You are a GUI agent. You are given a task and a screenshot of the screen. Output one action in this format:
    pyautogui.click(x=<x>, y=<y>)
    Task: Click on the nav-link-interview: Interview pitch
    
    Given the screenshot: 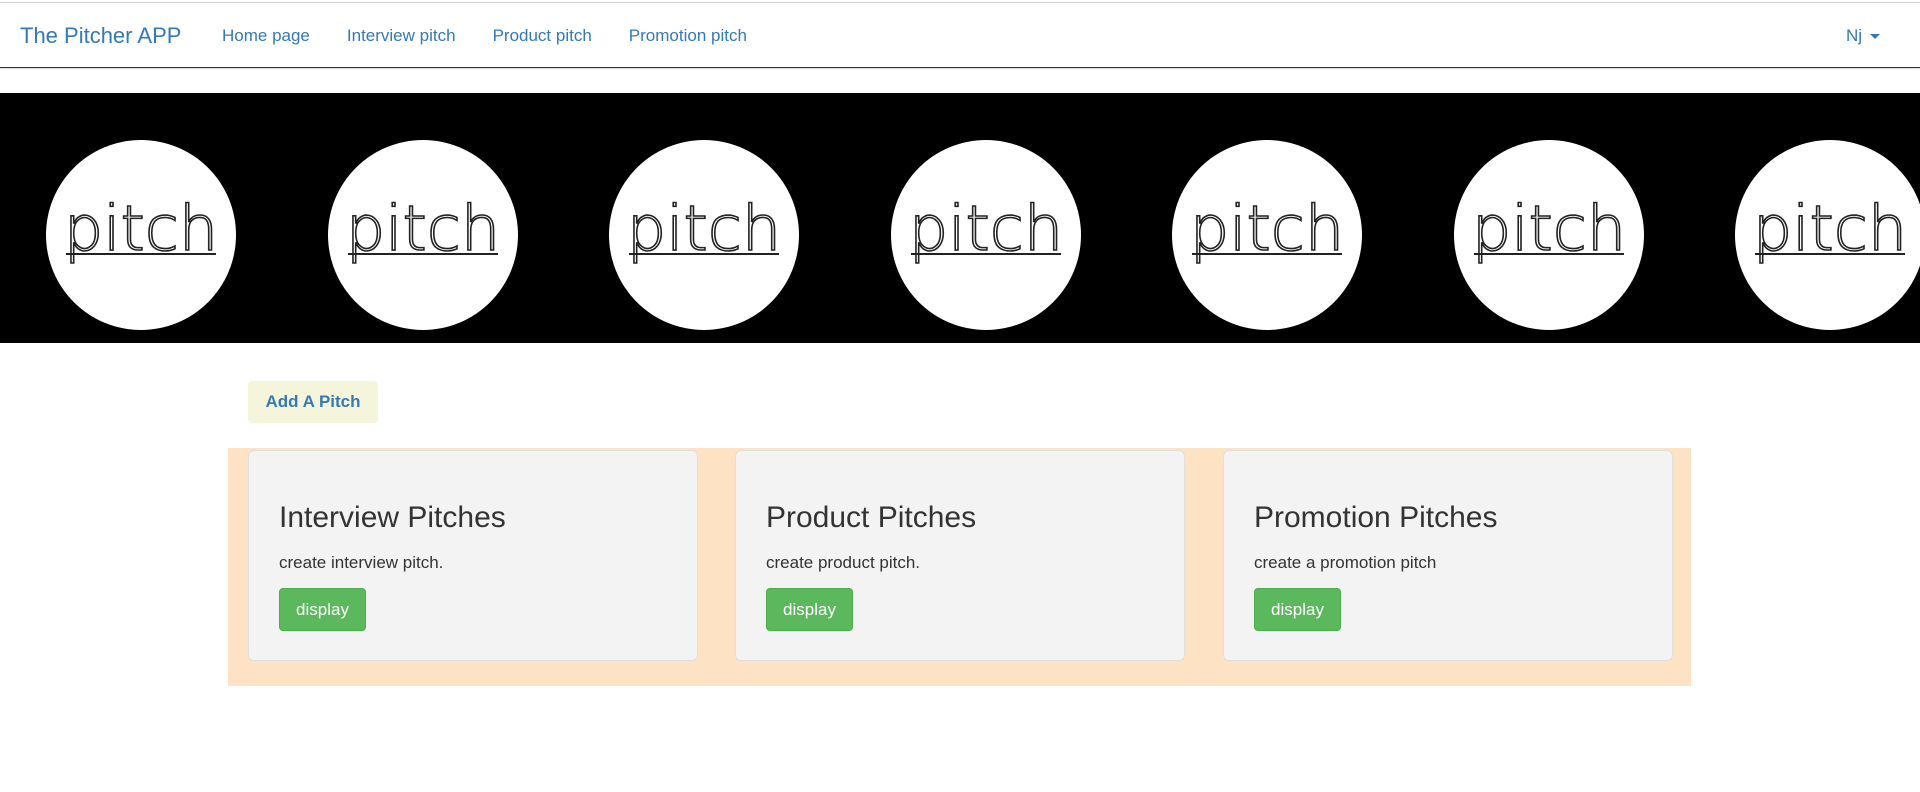 What is the action you would take?
    pyautogui.click(x=401, y=36)
    